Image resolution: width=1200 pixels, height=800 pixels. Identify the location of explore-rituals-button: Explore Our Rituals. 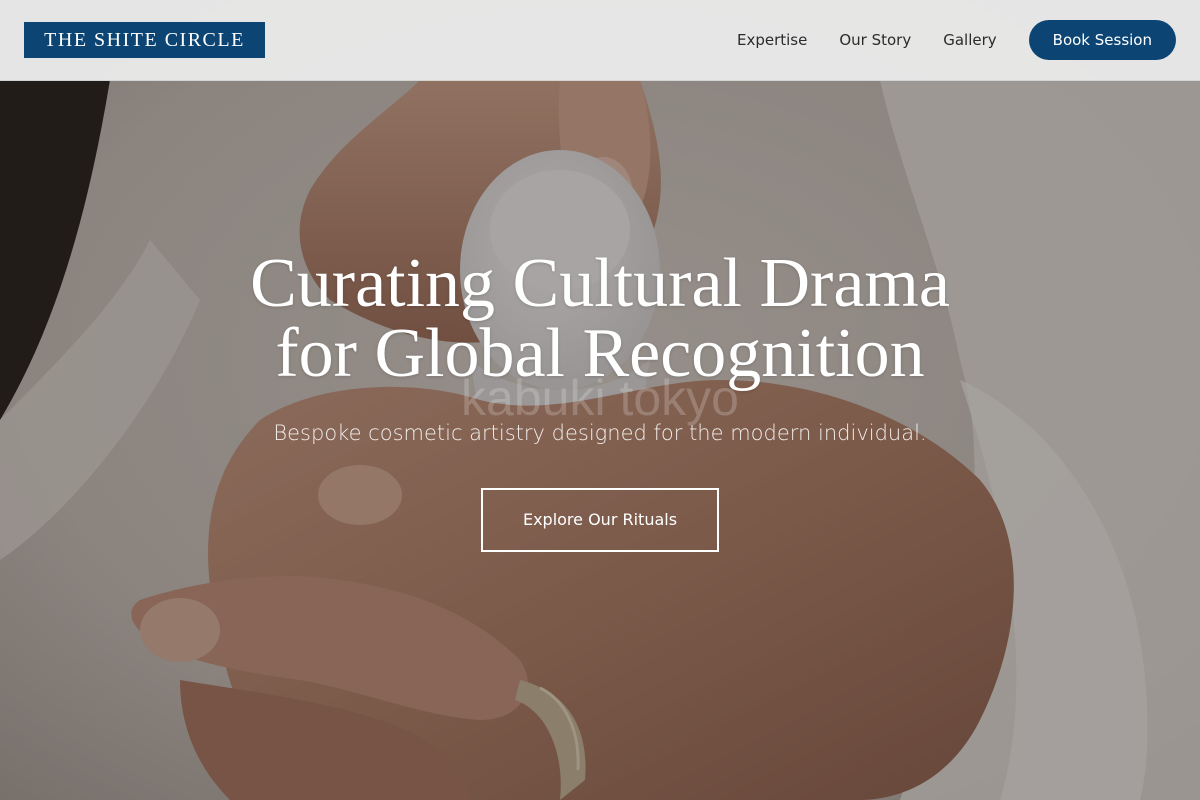
(600, 520).